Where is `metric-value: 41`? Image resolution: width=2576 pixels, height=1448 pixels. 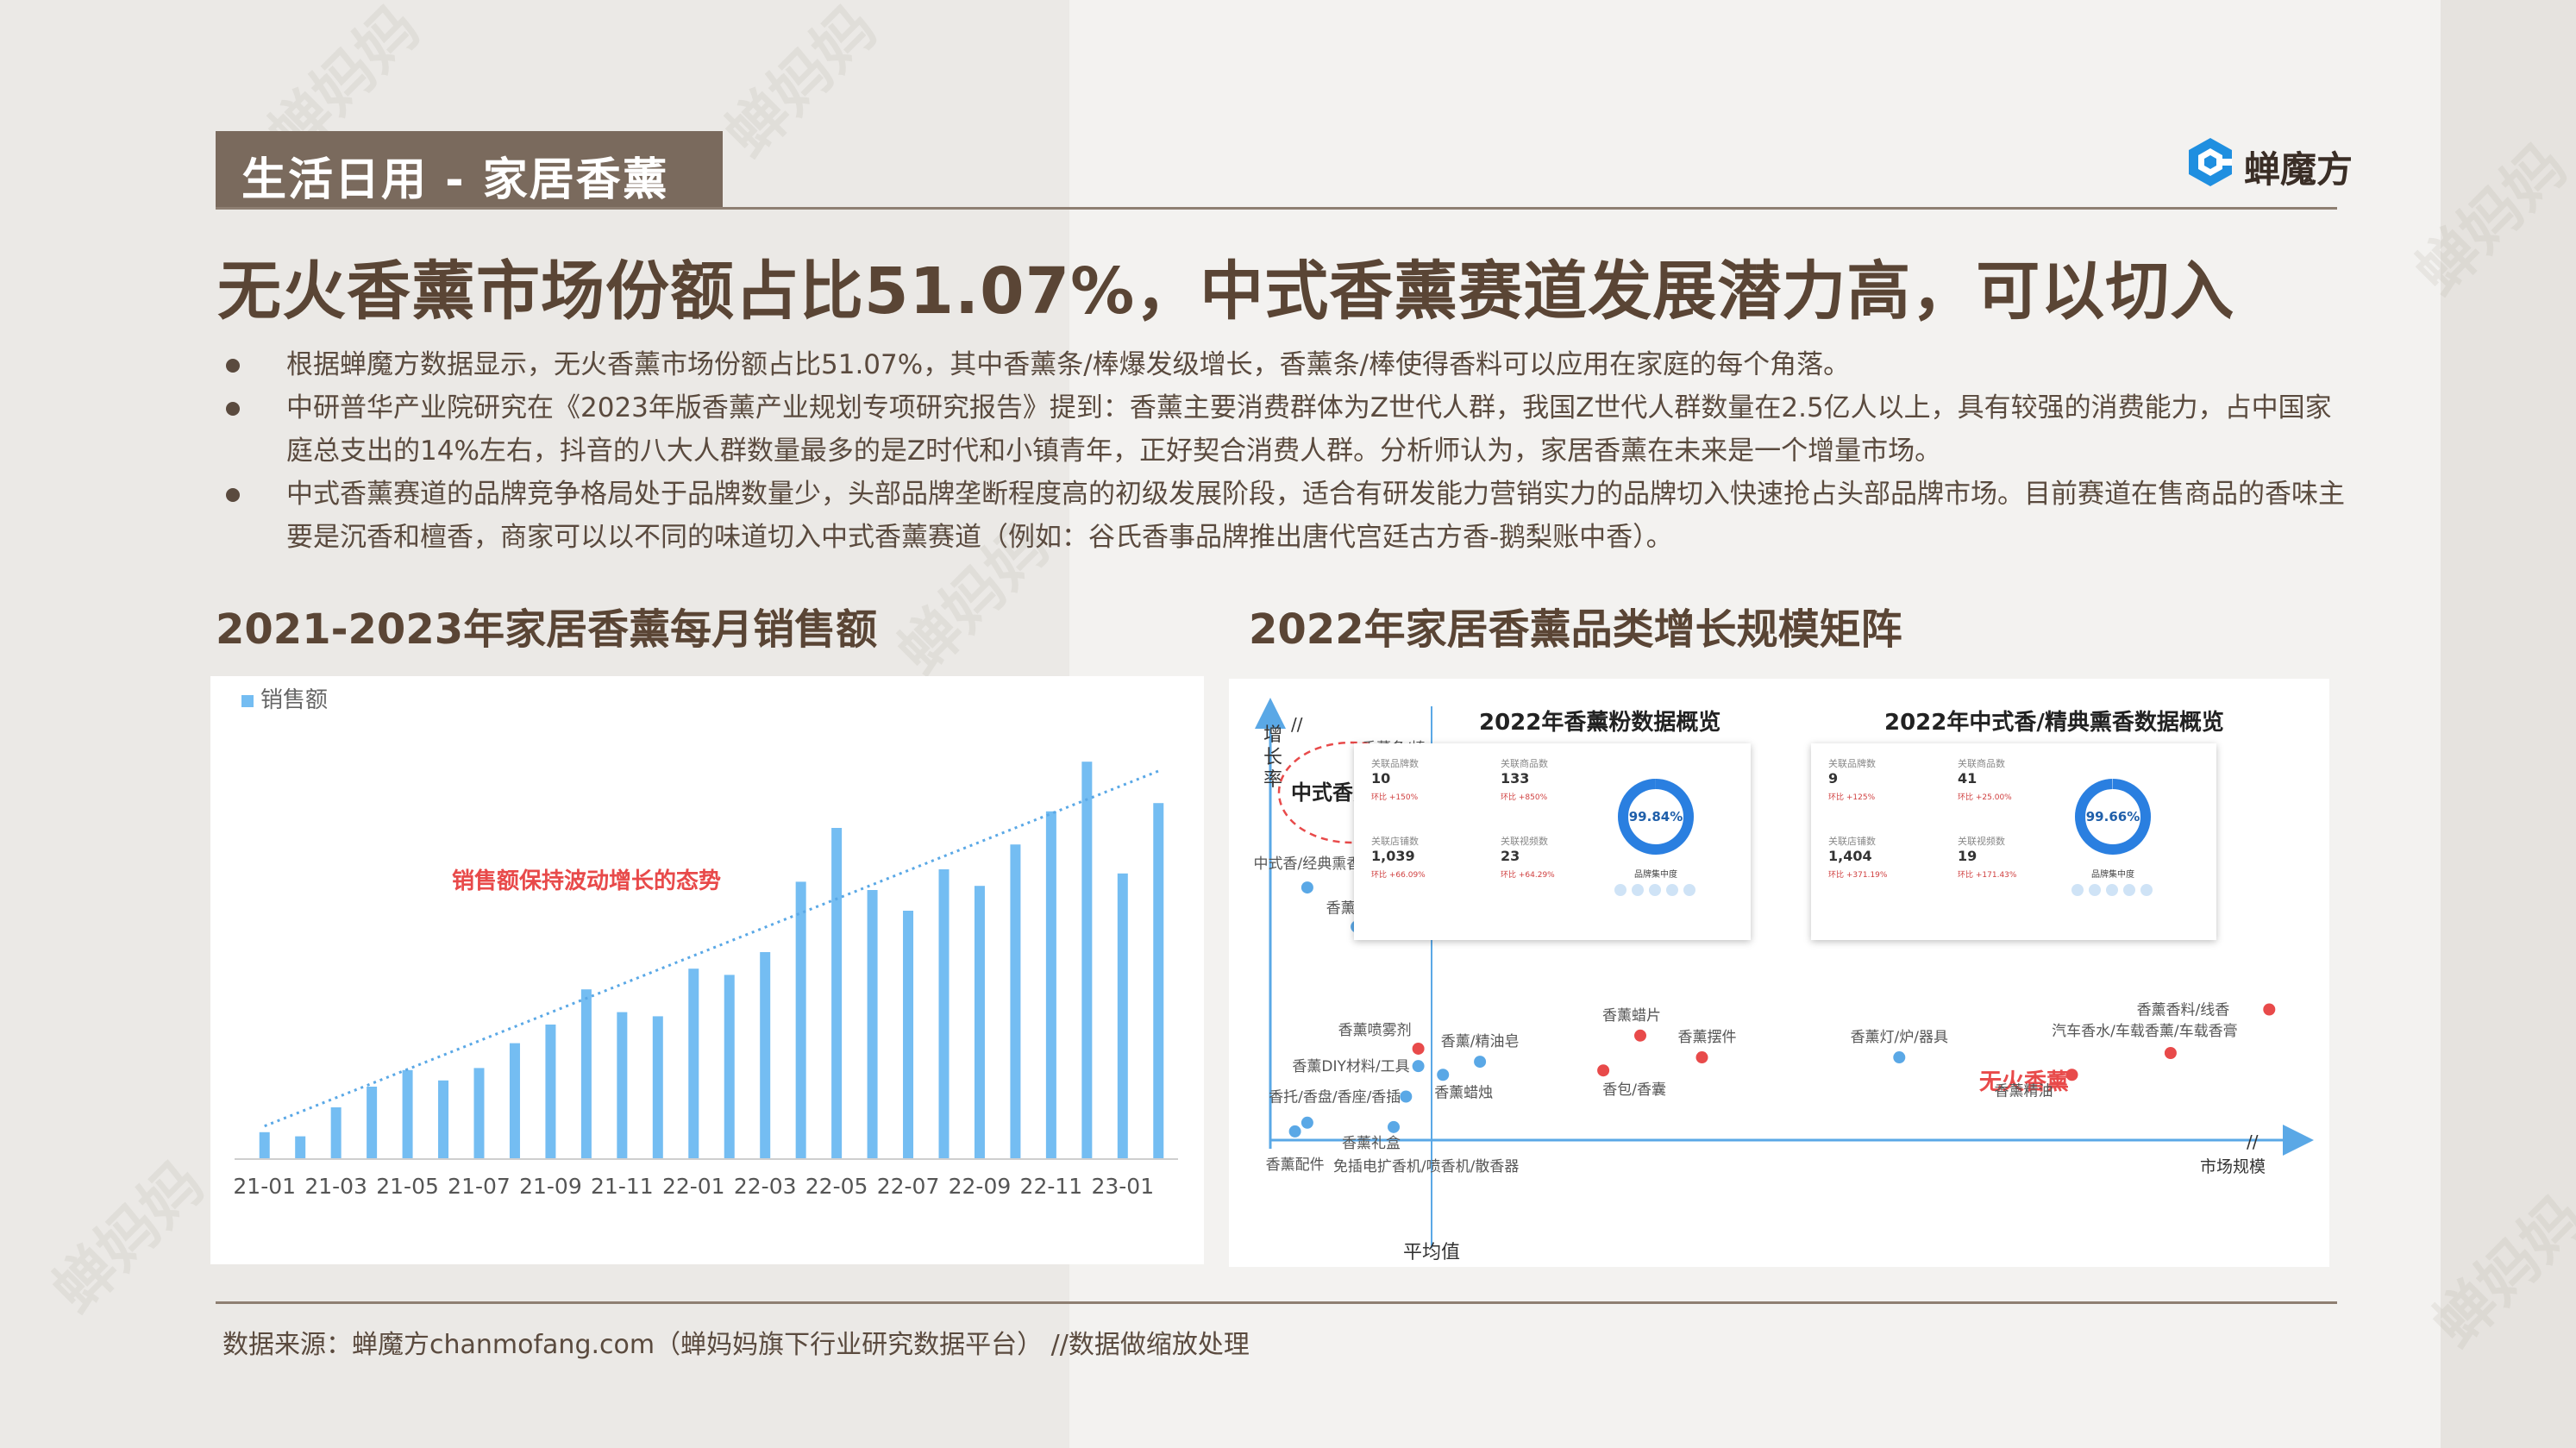
metric-value: 41 is located at coordinates (1967, 778).